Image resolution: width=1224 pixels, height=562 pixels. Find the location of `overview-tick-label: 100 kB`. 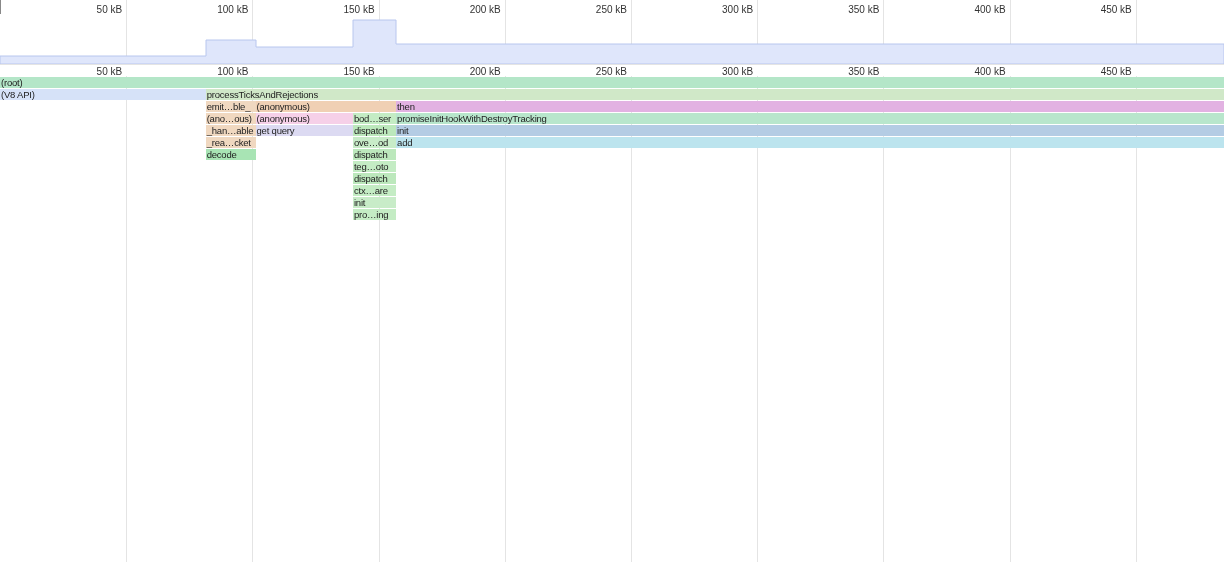

overview-tick-label: 100 kB is located at coordinates (232, 10).